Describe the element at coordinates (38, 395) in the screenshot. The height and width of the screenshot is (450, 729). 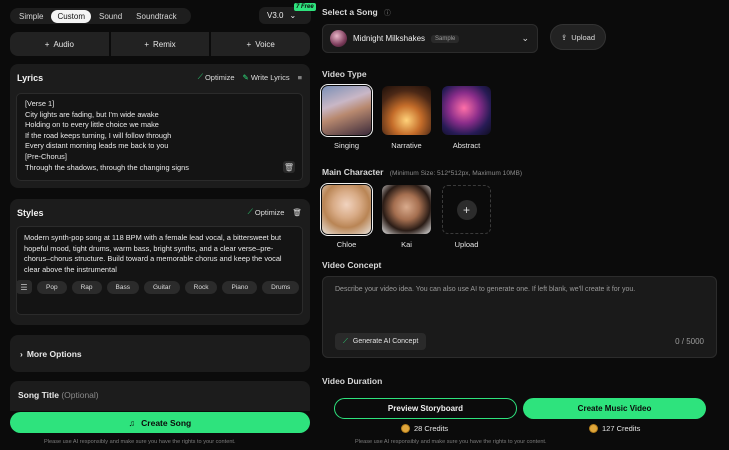
I see `song-title-label: Song Title` at that location.